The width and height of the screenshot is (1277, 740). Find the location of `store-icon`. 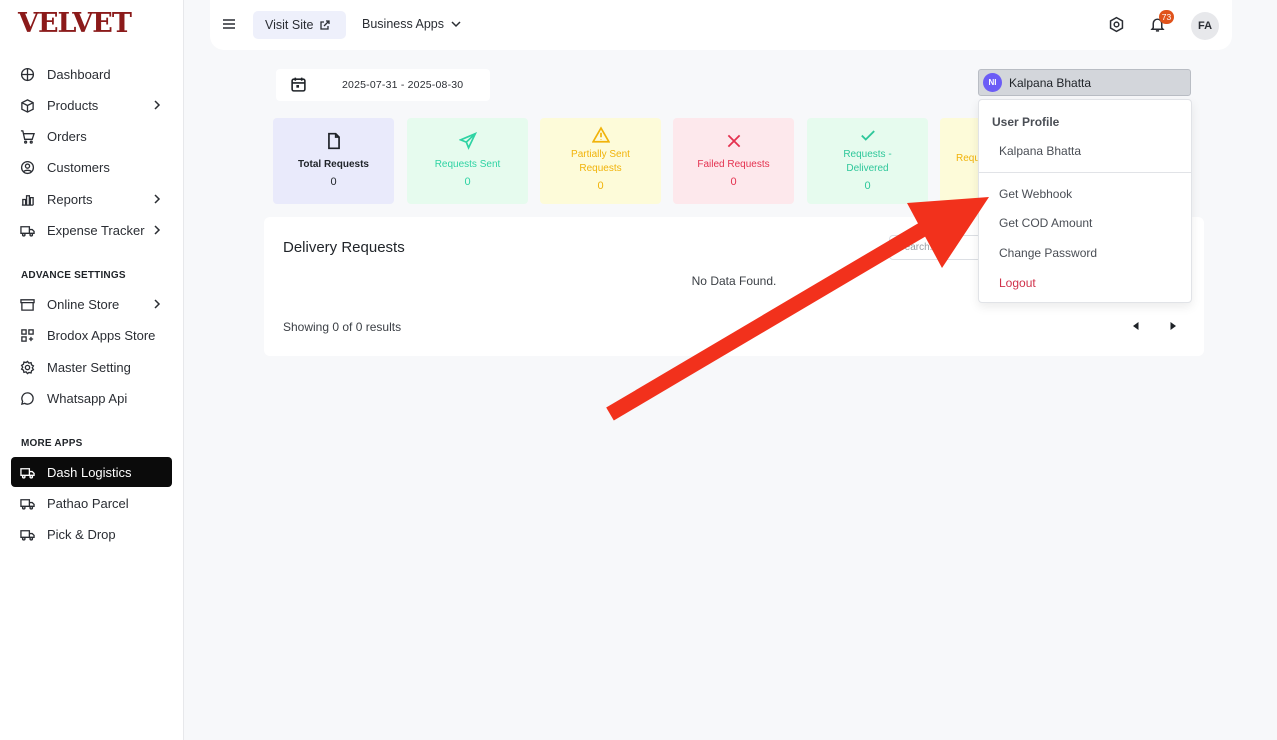

store-icon is located at coordinates (27, 304).